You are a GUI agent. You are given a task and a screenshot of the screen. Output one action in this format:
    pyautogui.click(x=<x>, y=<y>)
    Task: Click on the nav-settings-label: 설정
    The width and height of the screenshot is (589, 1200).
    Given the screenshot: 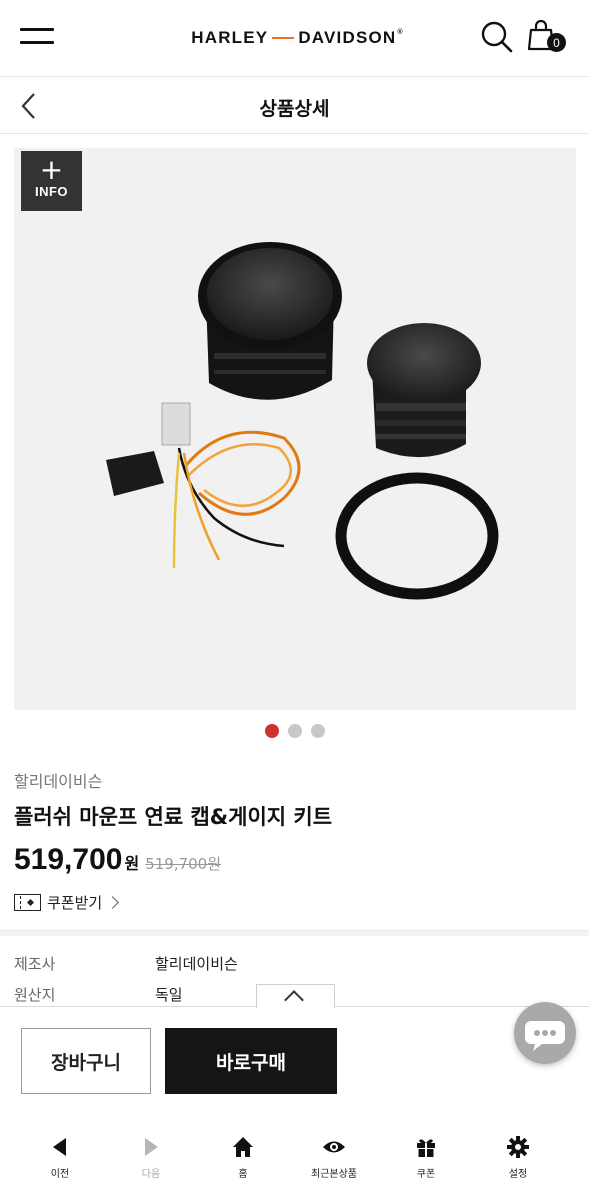 What is the action you would take?
    pyautogui.click(x=518, y=1174)
    